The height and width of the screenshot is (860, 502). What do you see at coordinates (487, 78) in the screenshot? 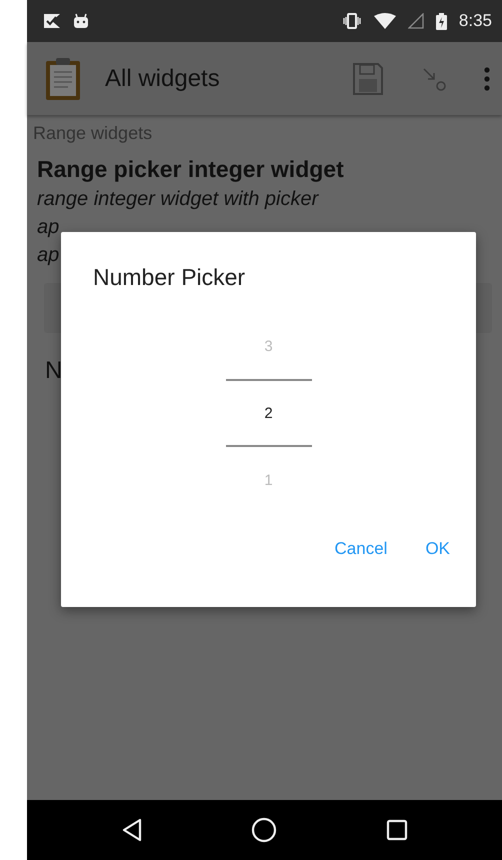
I see `more-options-icon` at bounding box center [487, 78].